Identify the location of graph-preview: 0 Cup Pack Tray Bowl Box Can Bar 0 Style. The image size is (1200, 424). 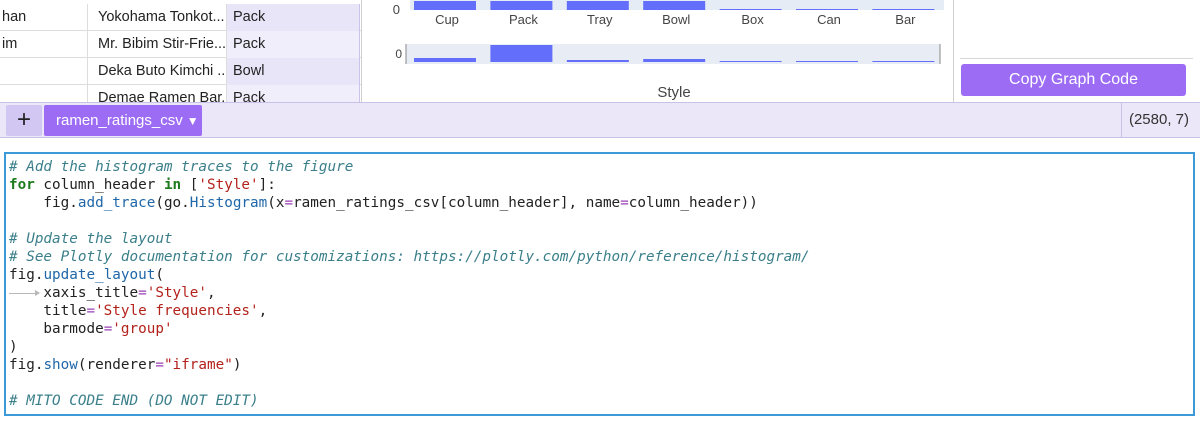
(658, 51).